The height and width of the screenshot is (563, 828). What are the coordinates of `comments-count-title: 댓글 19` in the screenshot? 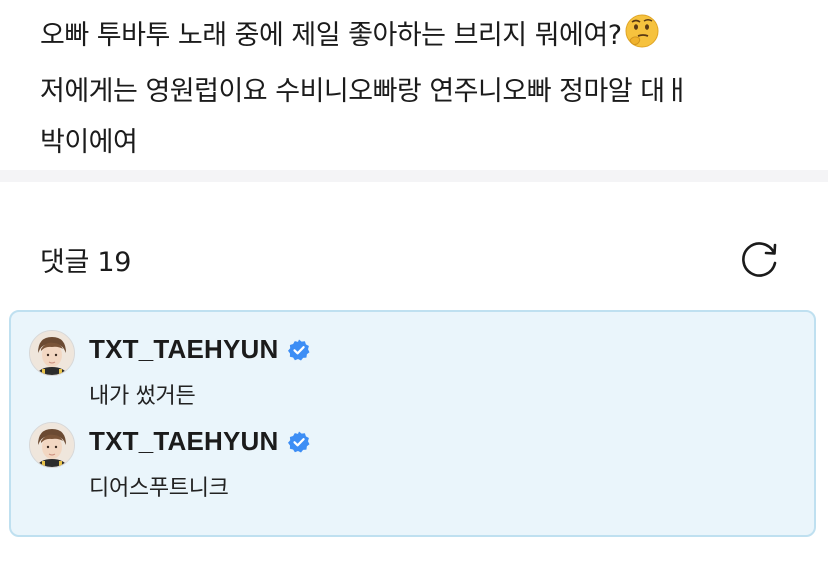 It's located at (86, 262).